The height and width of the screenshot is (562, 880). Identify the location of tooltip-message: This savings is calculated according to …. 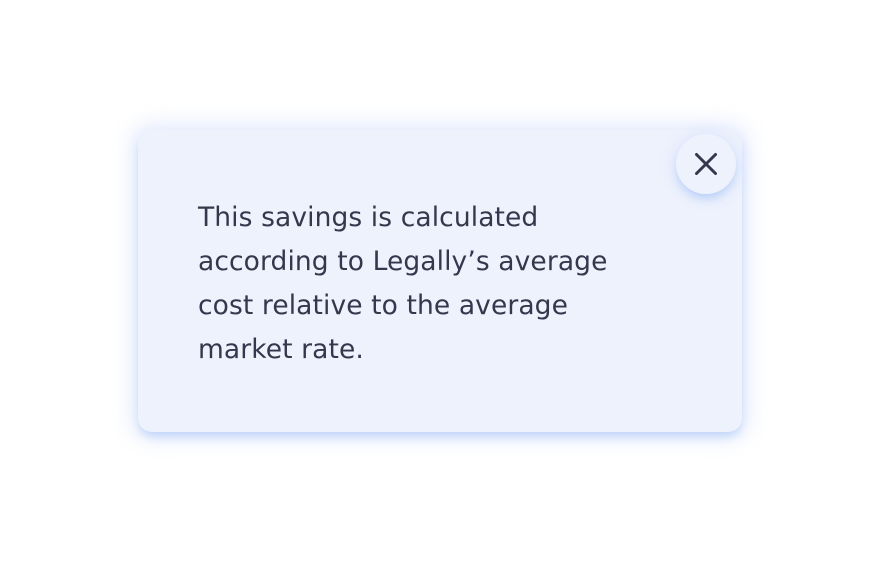
(403, 283).